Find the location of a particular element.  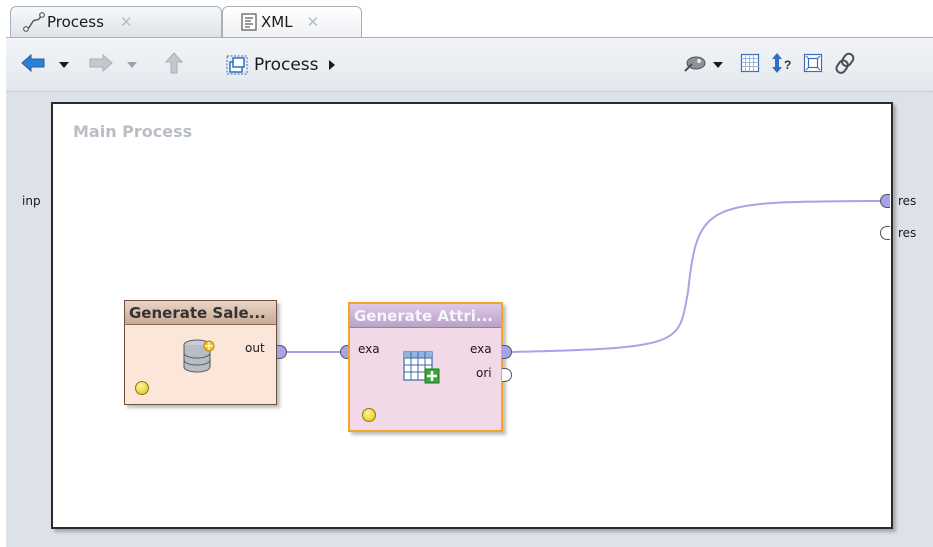

connect-ports-button is located at coordinates (845, 65).